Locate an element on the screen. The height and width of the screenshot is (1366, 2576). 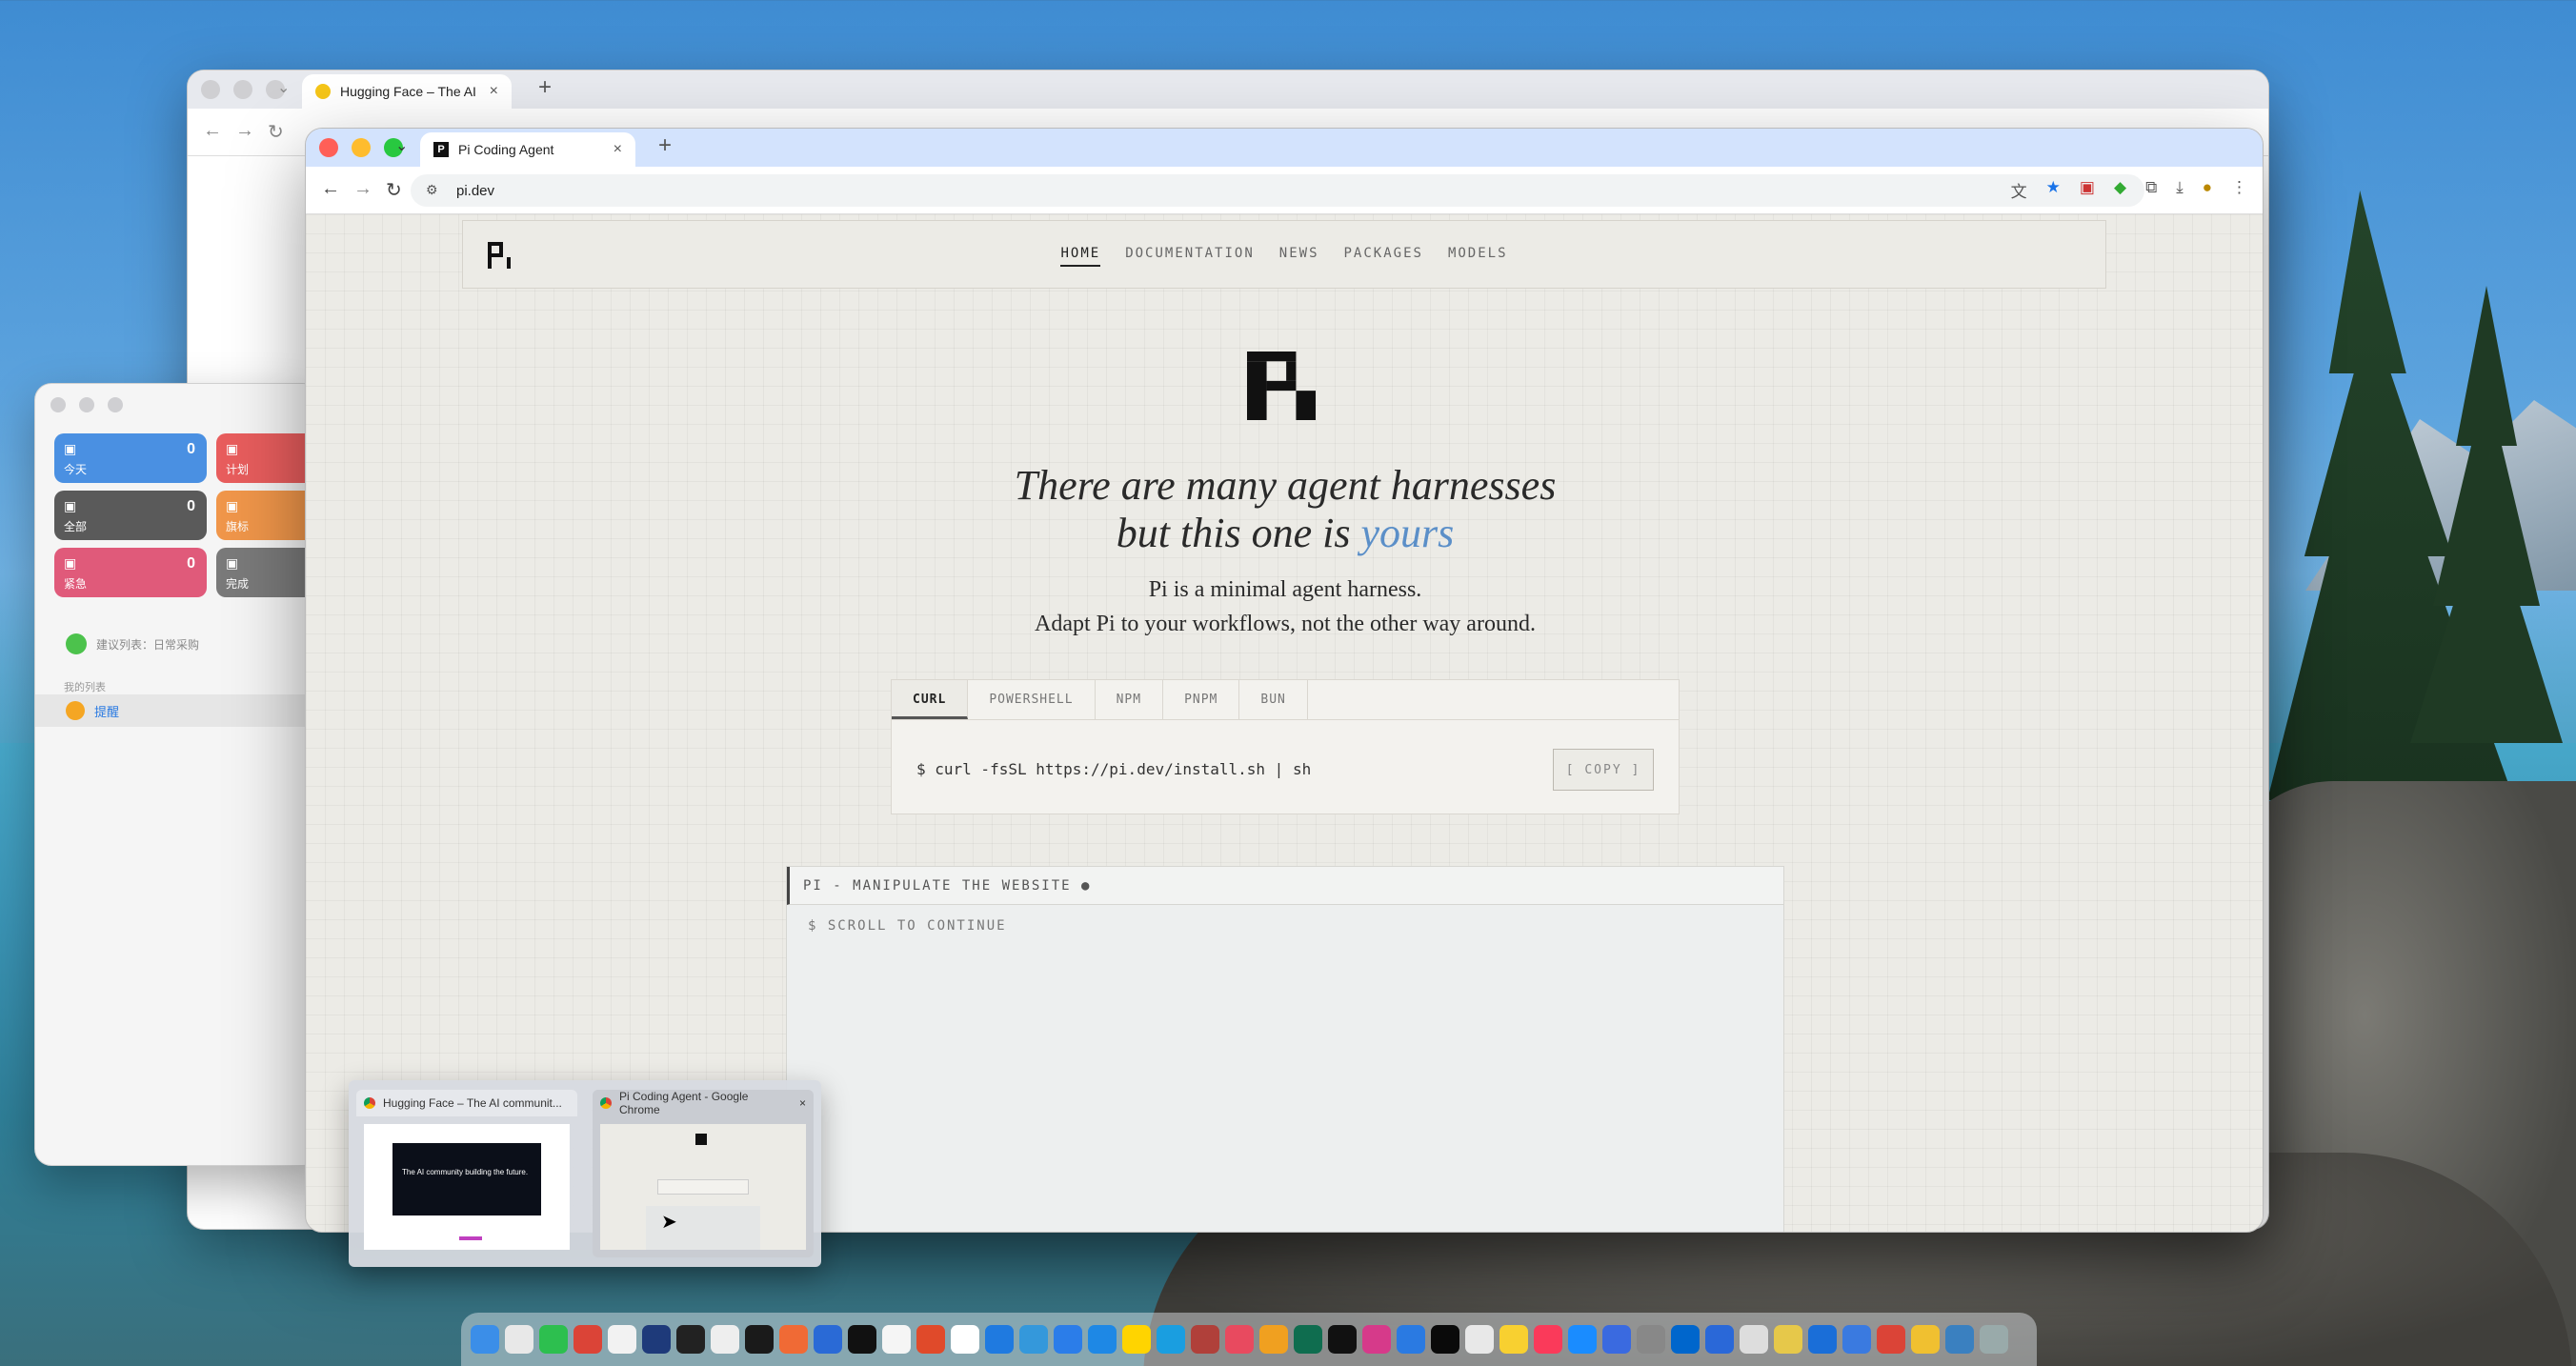
install-tab: CURL is located at coordinates (930, 699).